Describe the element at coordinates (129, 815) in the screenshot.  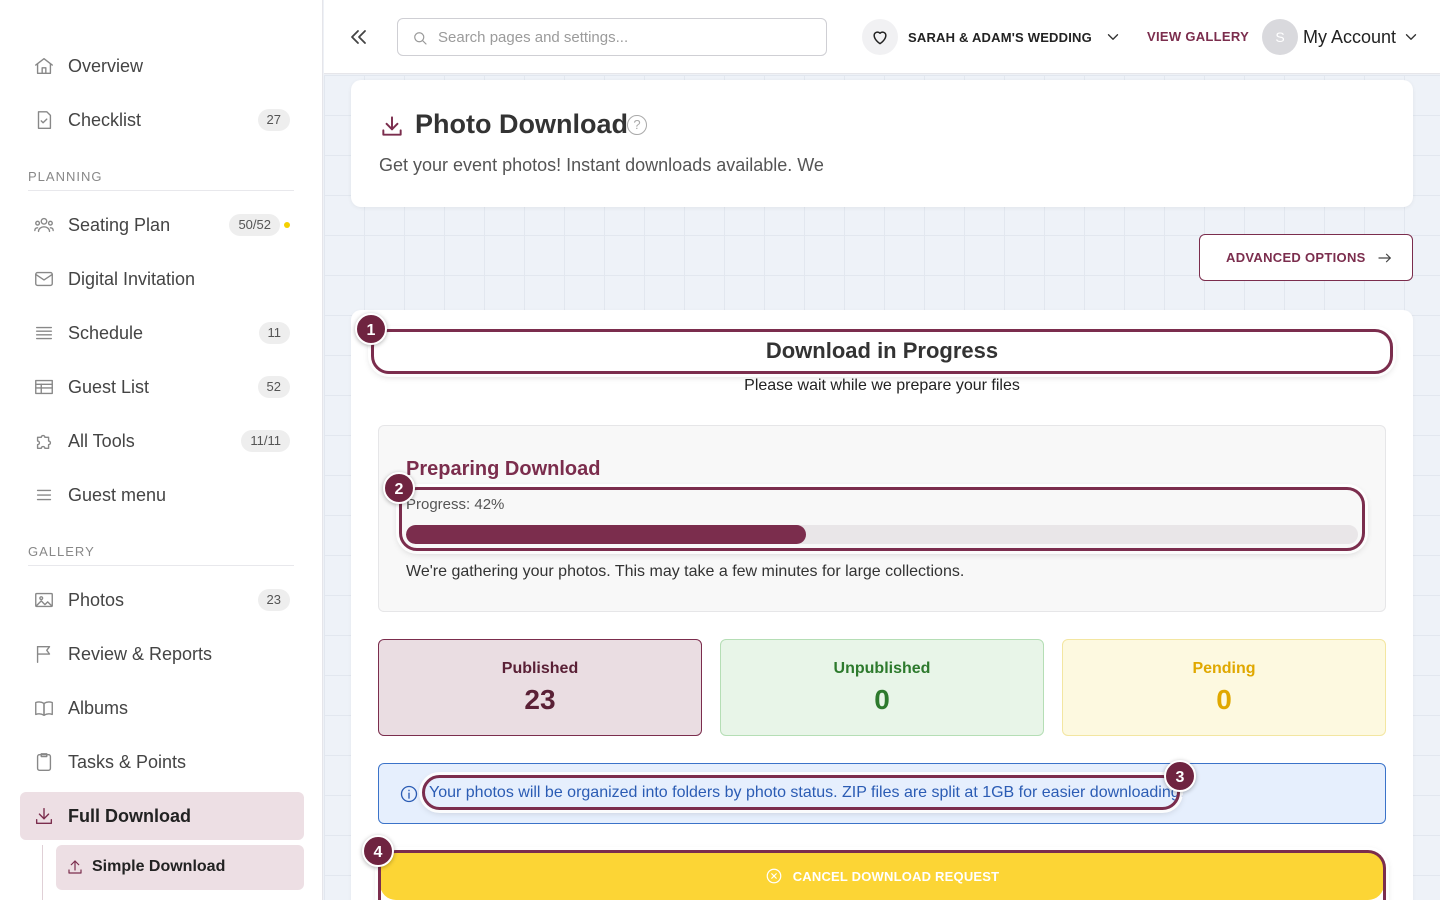
I see `sidebar-item-label: Full Download` at that location.